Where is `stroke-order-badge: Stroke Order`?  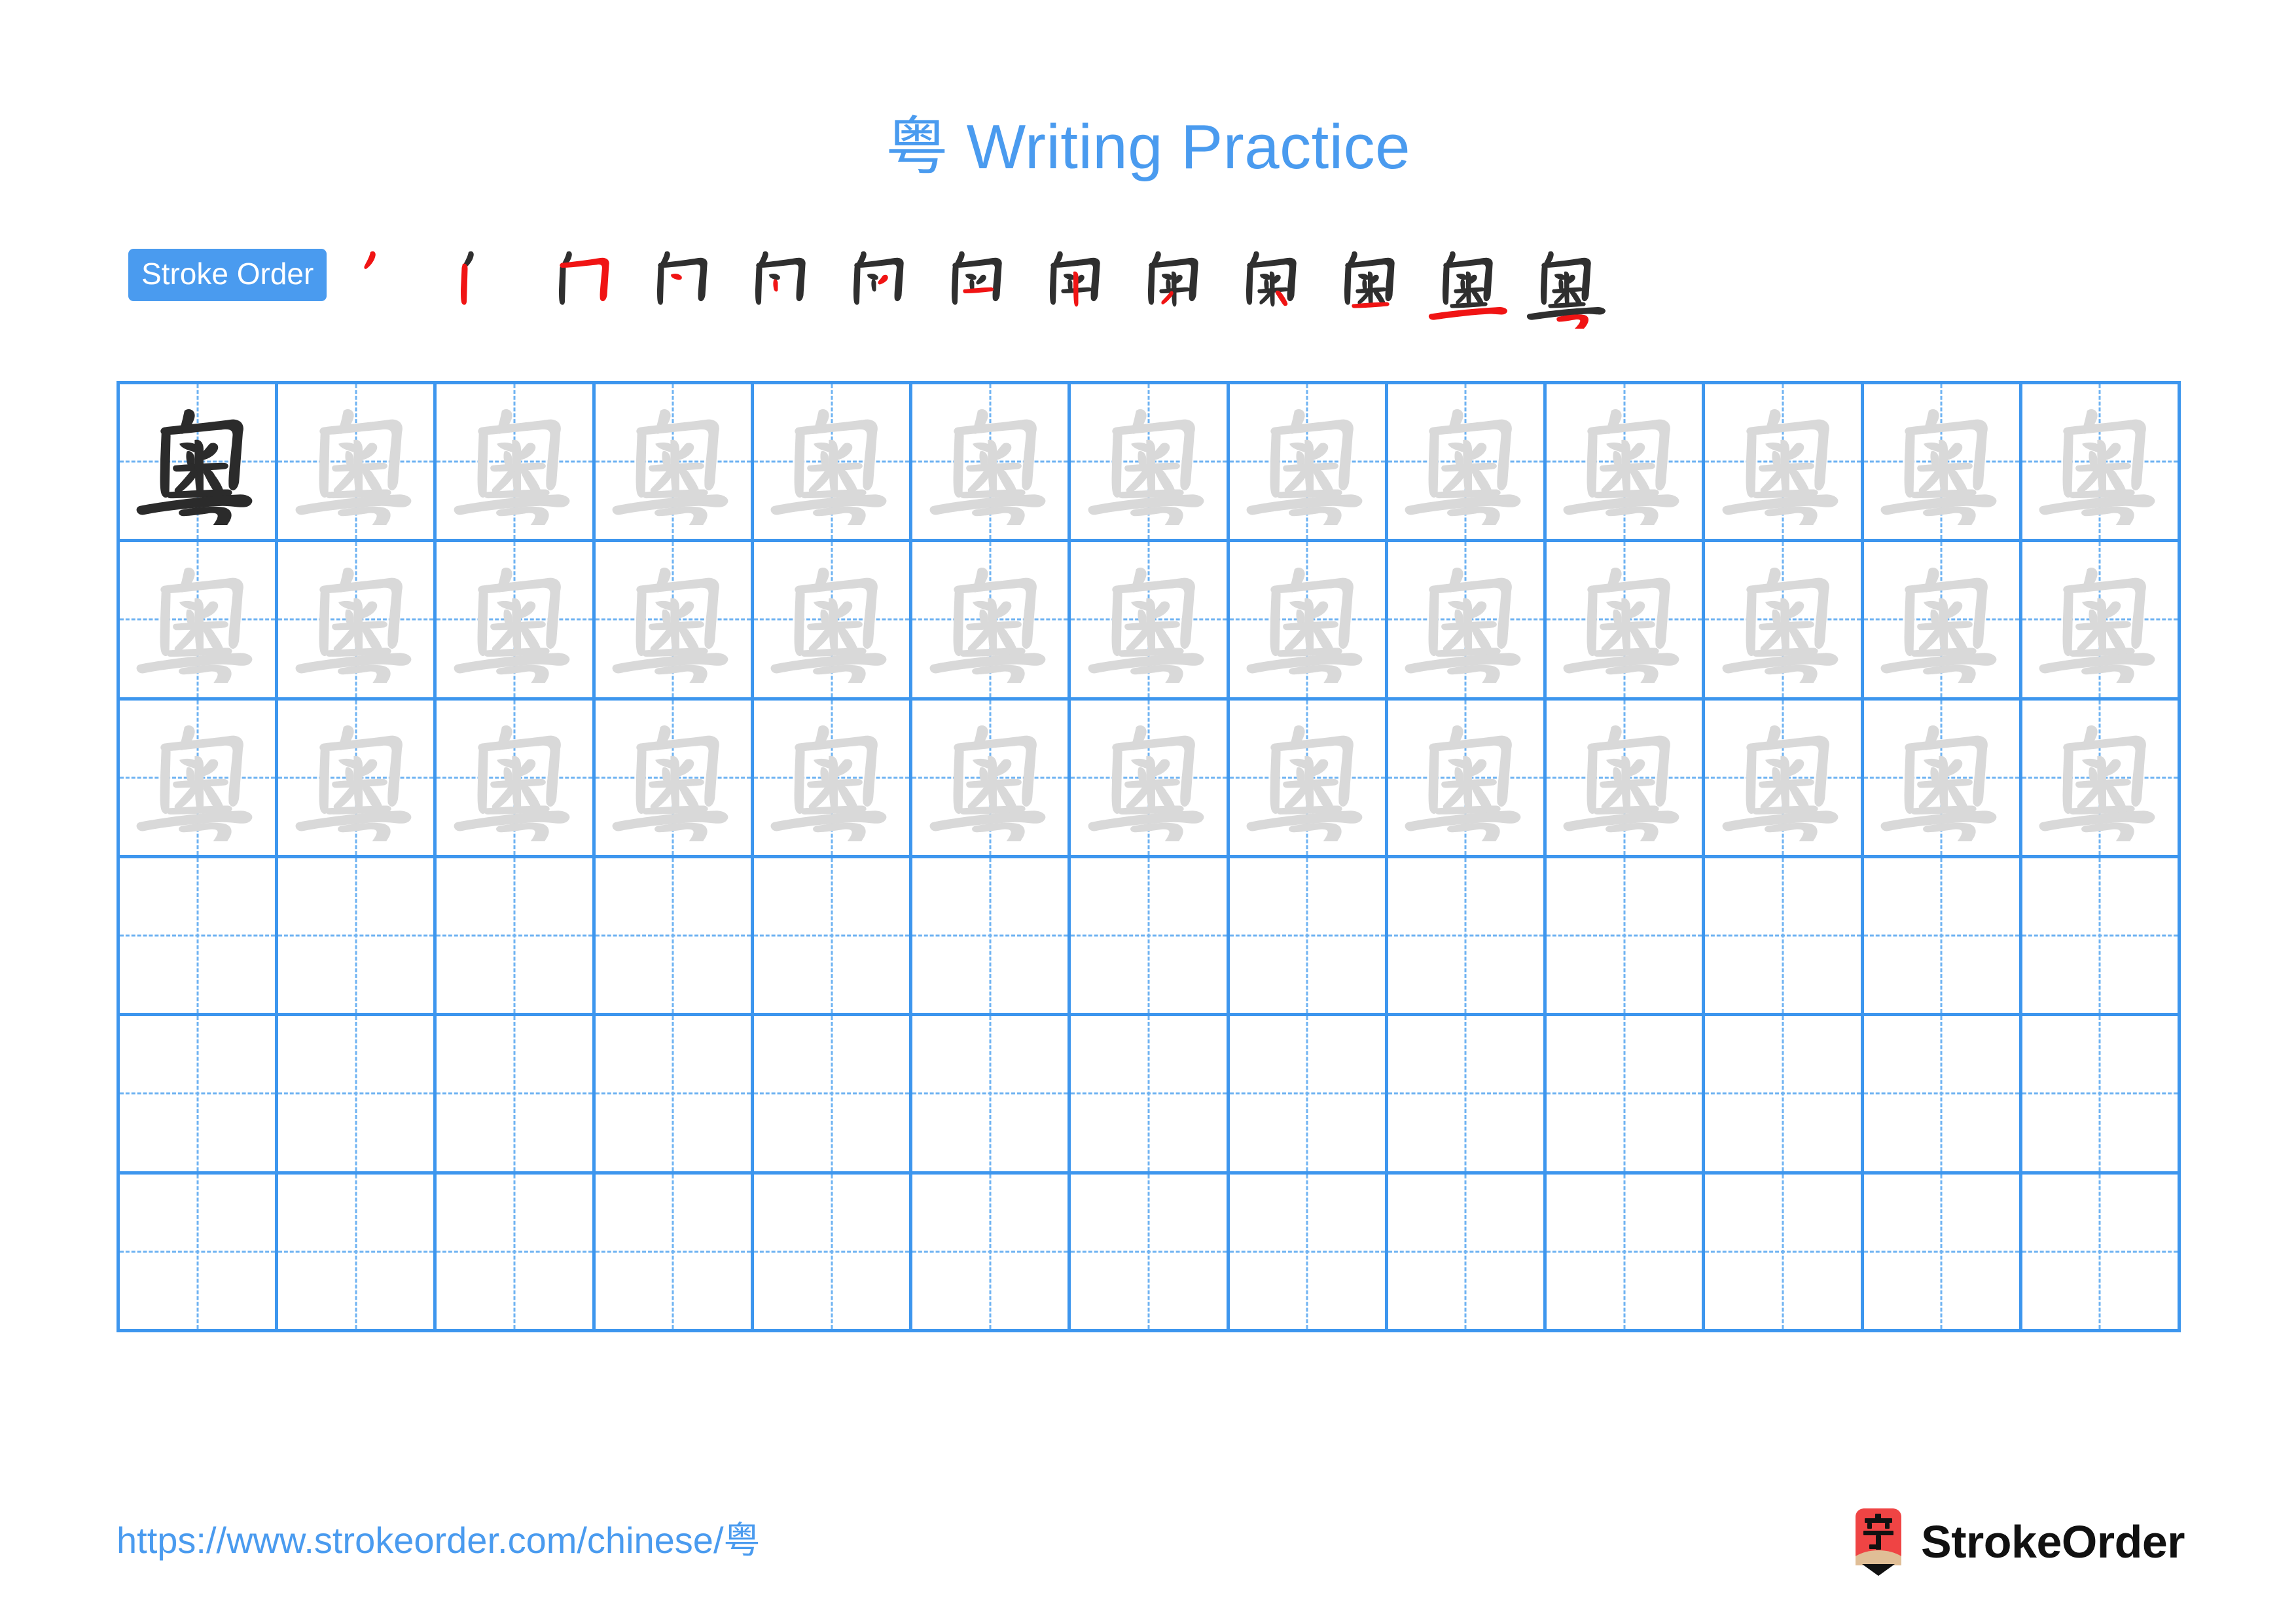 stroke-order-badge: Stroke Order is located at coordinates (227, 275).